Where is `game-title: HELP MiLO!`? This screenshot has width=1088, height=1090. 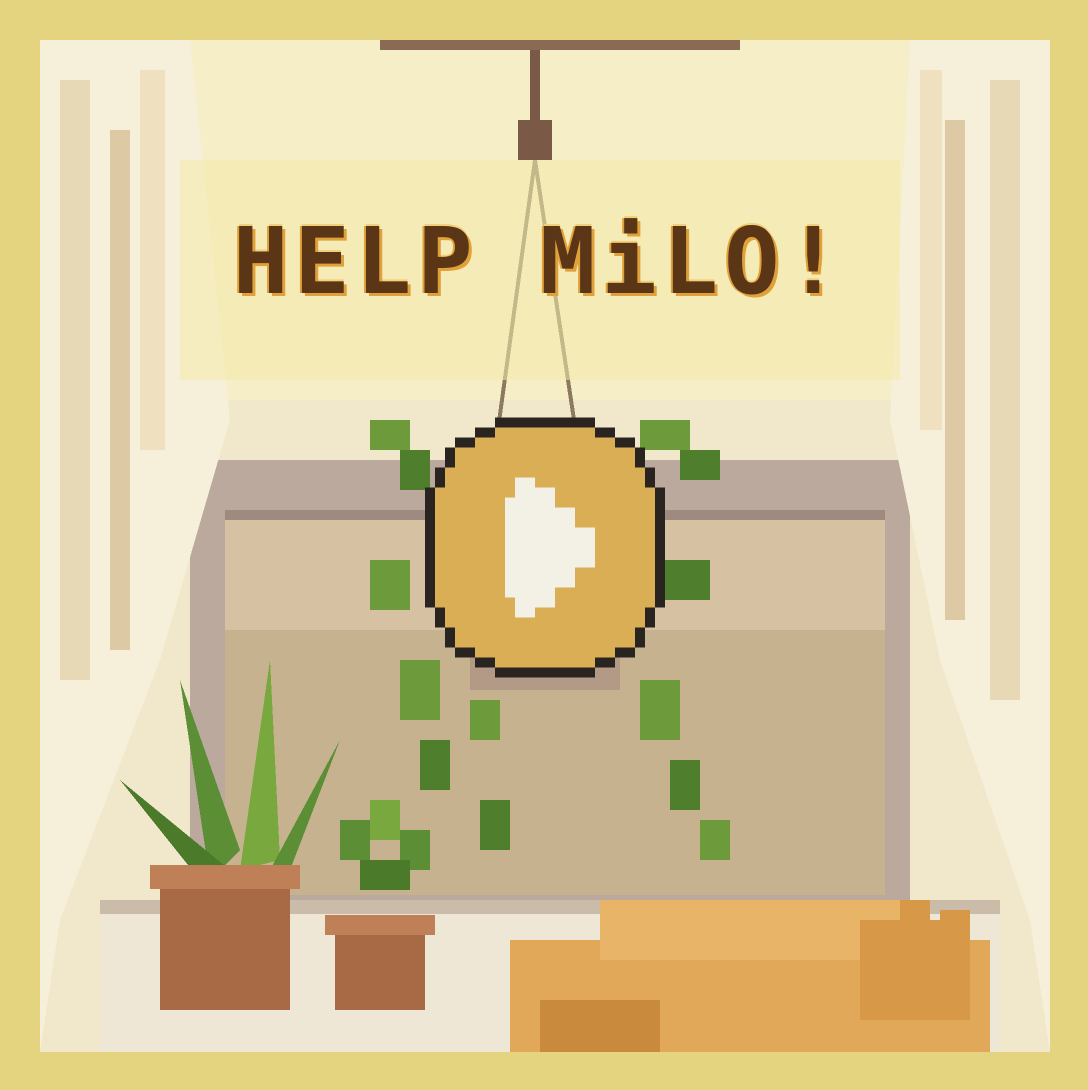 game-title: HELP MiLO! is located at coordinates (540, 261).